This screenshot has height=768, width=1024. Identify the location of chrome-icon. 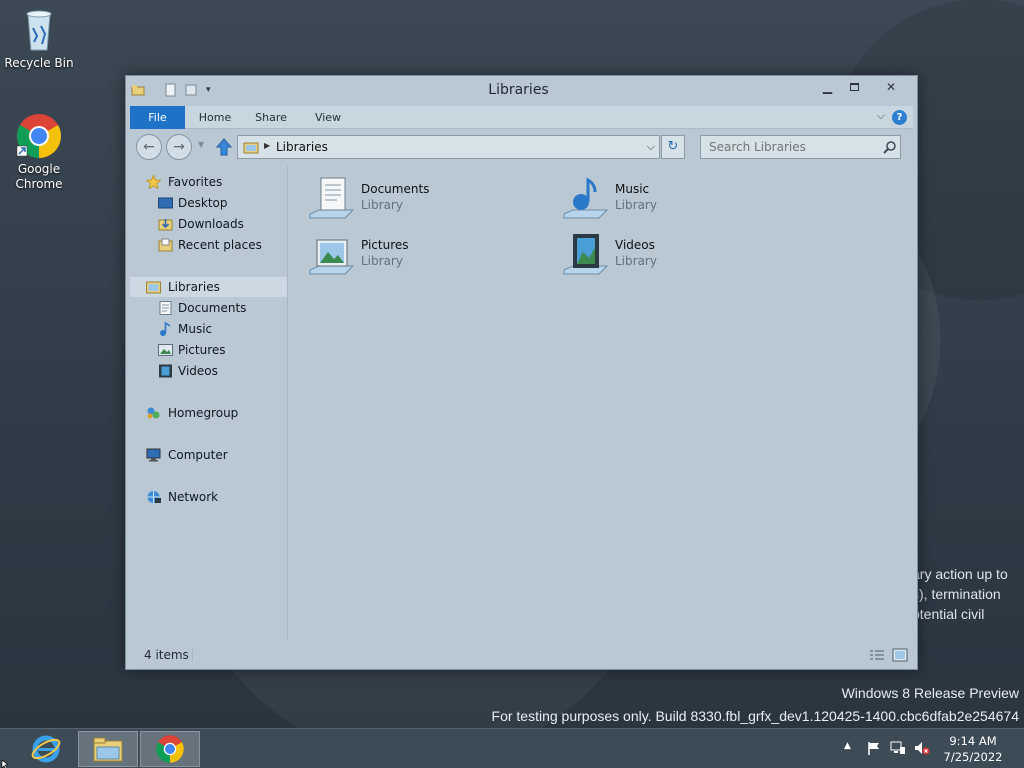
(170, 749).